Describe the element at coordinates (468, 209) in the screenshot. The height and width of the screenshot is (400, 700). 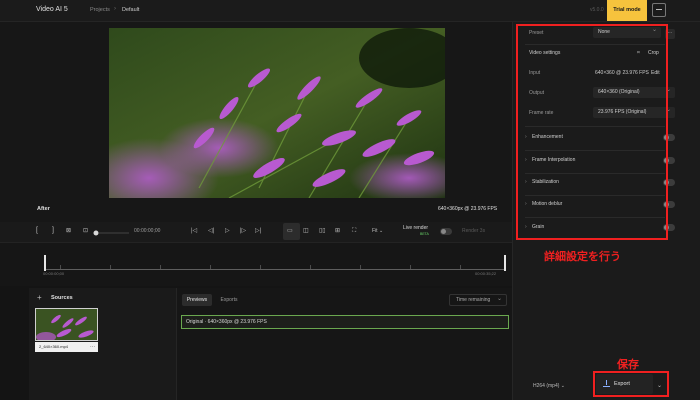
I see `resolution-label: 640×360px @ 23.976 FPS` at that location.